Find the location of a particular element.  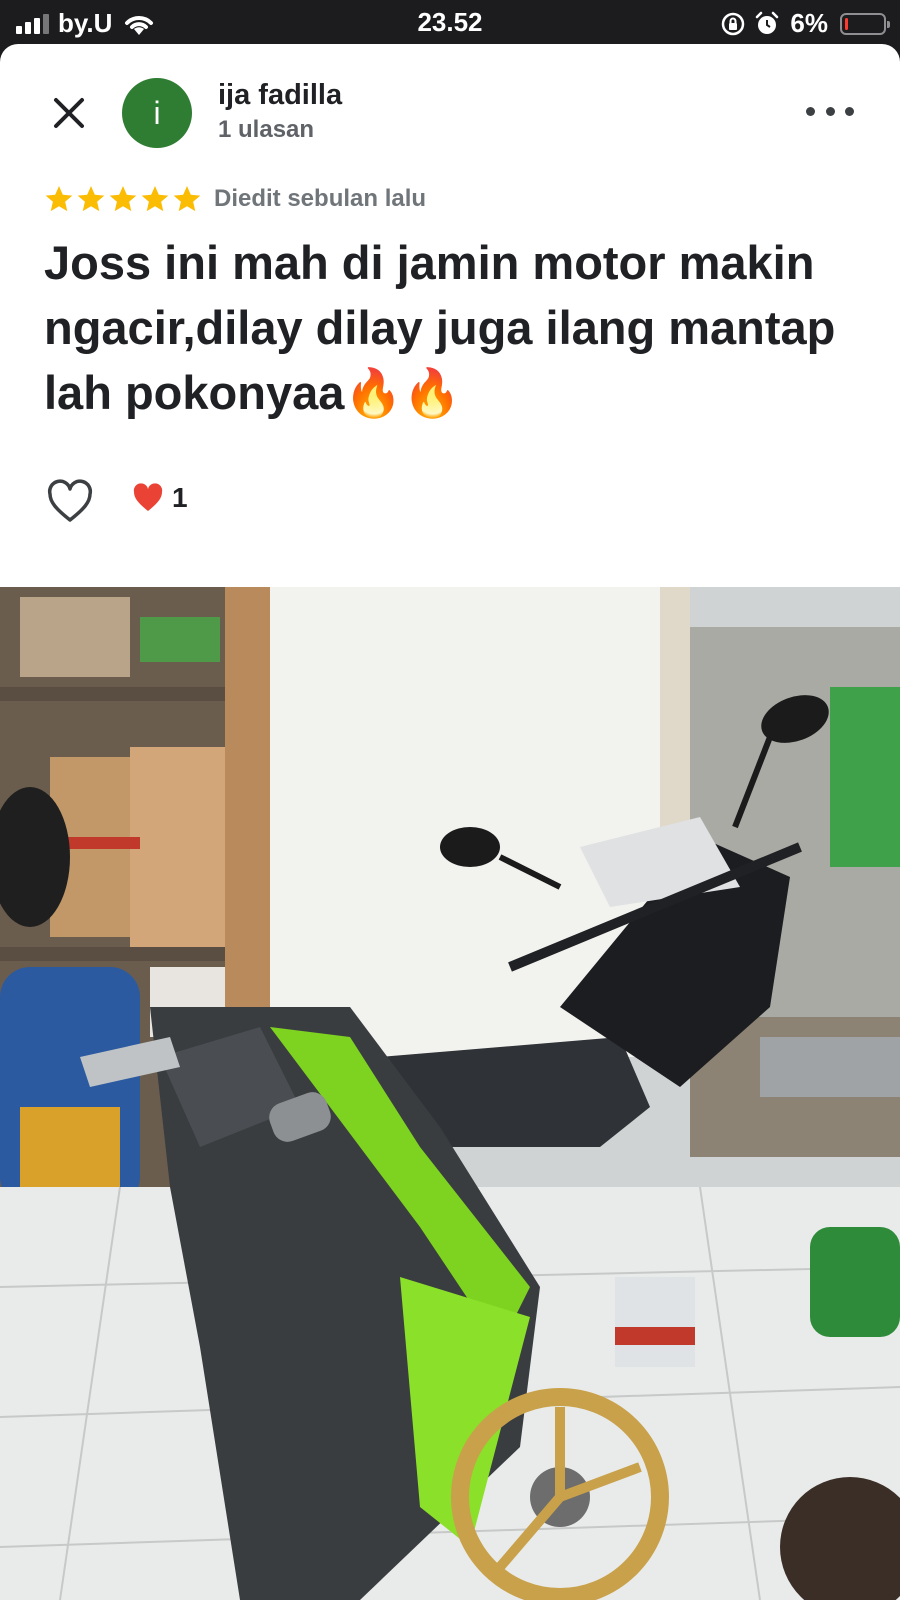

orientation-lock-icon is located at coordinates (733, 23).